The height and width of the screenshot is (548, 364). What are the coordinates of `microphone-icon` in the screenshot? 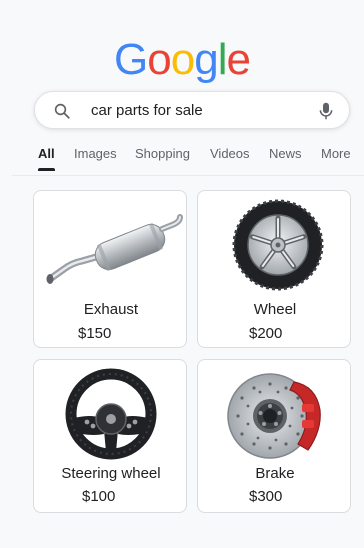 It's located at (326, 111).